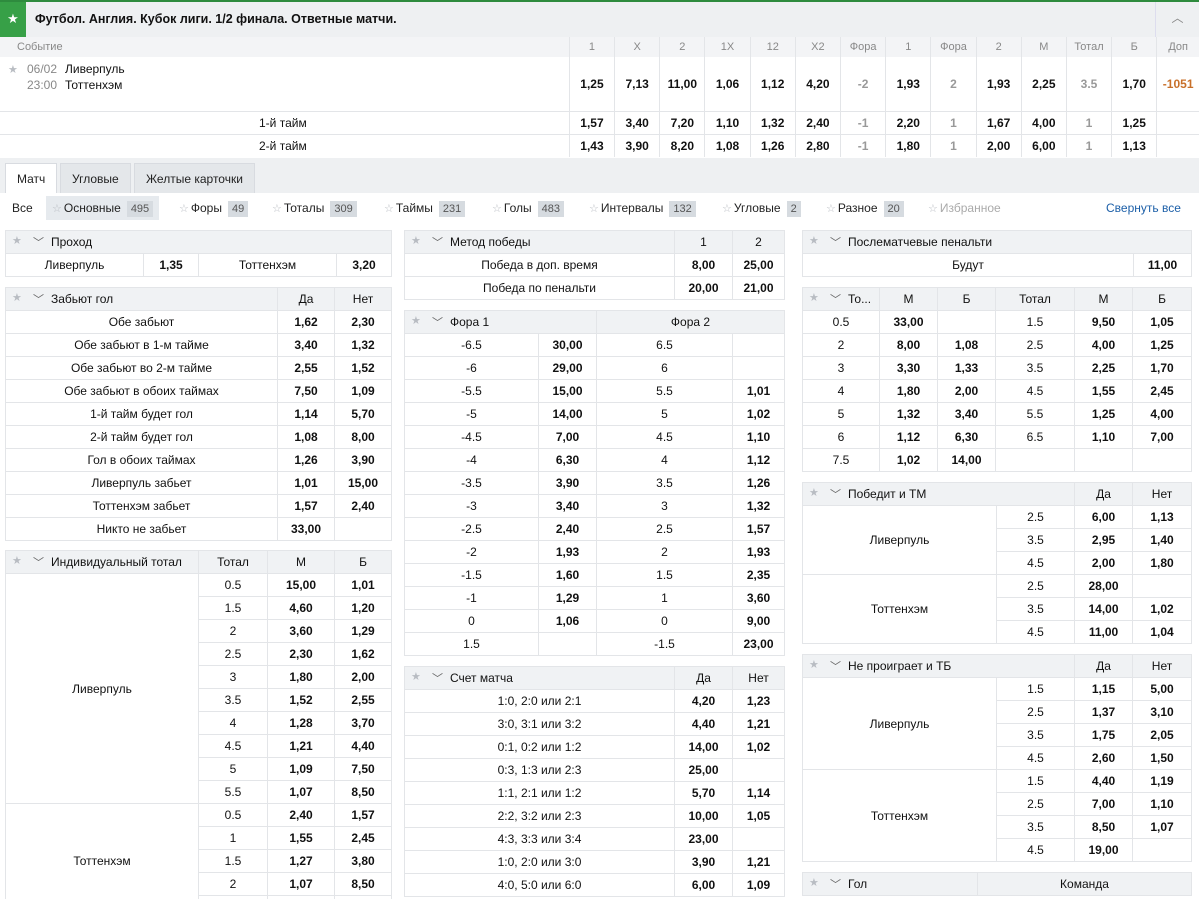 The height and width of the screenshot is (899, 1199). What do you see at coordinates (194, 178) in the screenshot?
I see `tab-yellow-cards: Желтые карточки` at bounding box center [194, 178].